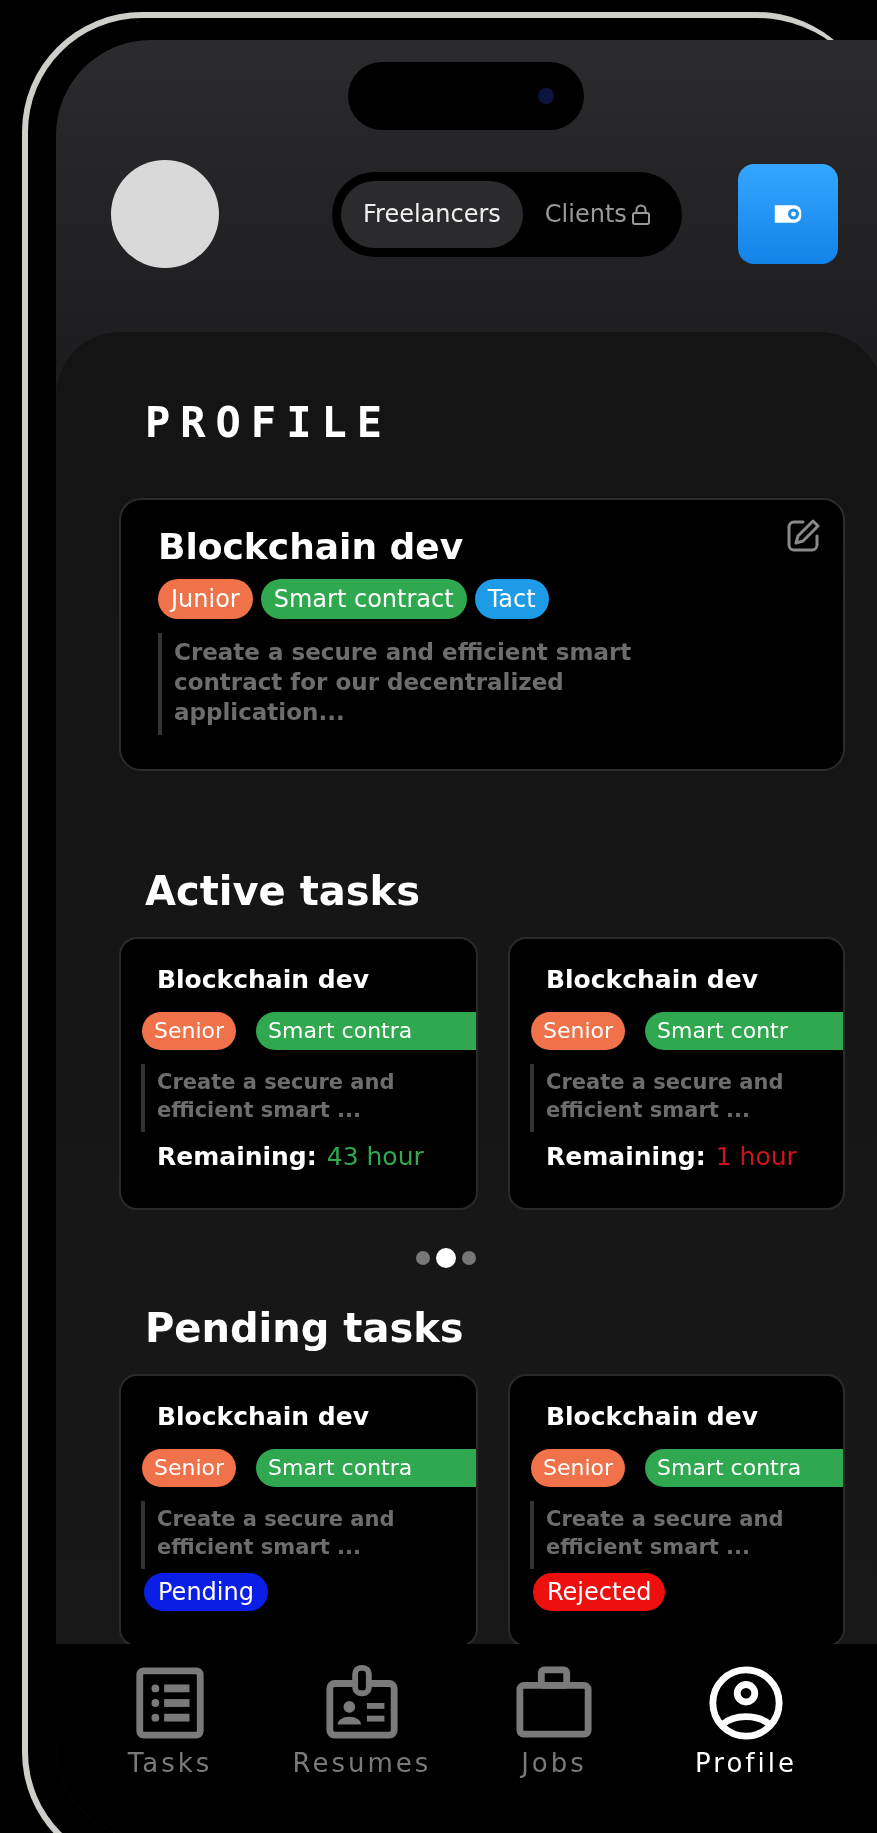 The height and width of the screenshot is (1833, 877). What do you see at coordinates (432, 214) in the screenshot?
I see `segment-tab: Freelancers` at bounding box center [432, 214].